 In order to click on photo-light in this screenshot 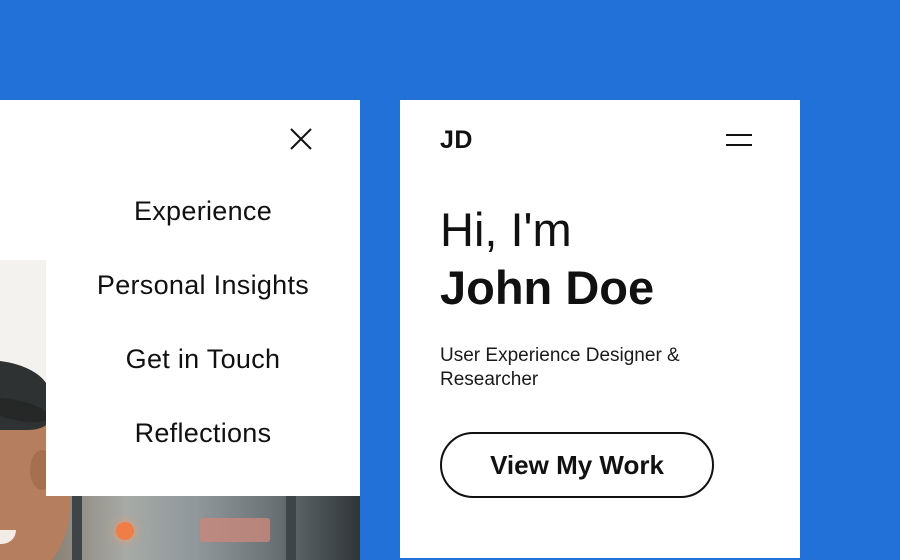, I will do `click(125, 531)`.